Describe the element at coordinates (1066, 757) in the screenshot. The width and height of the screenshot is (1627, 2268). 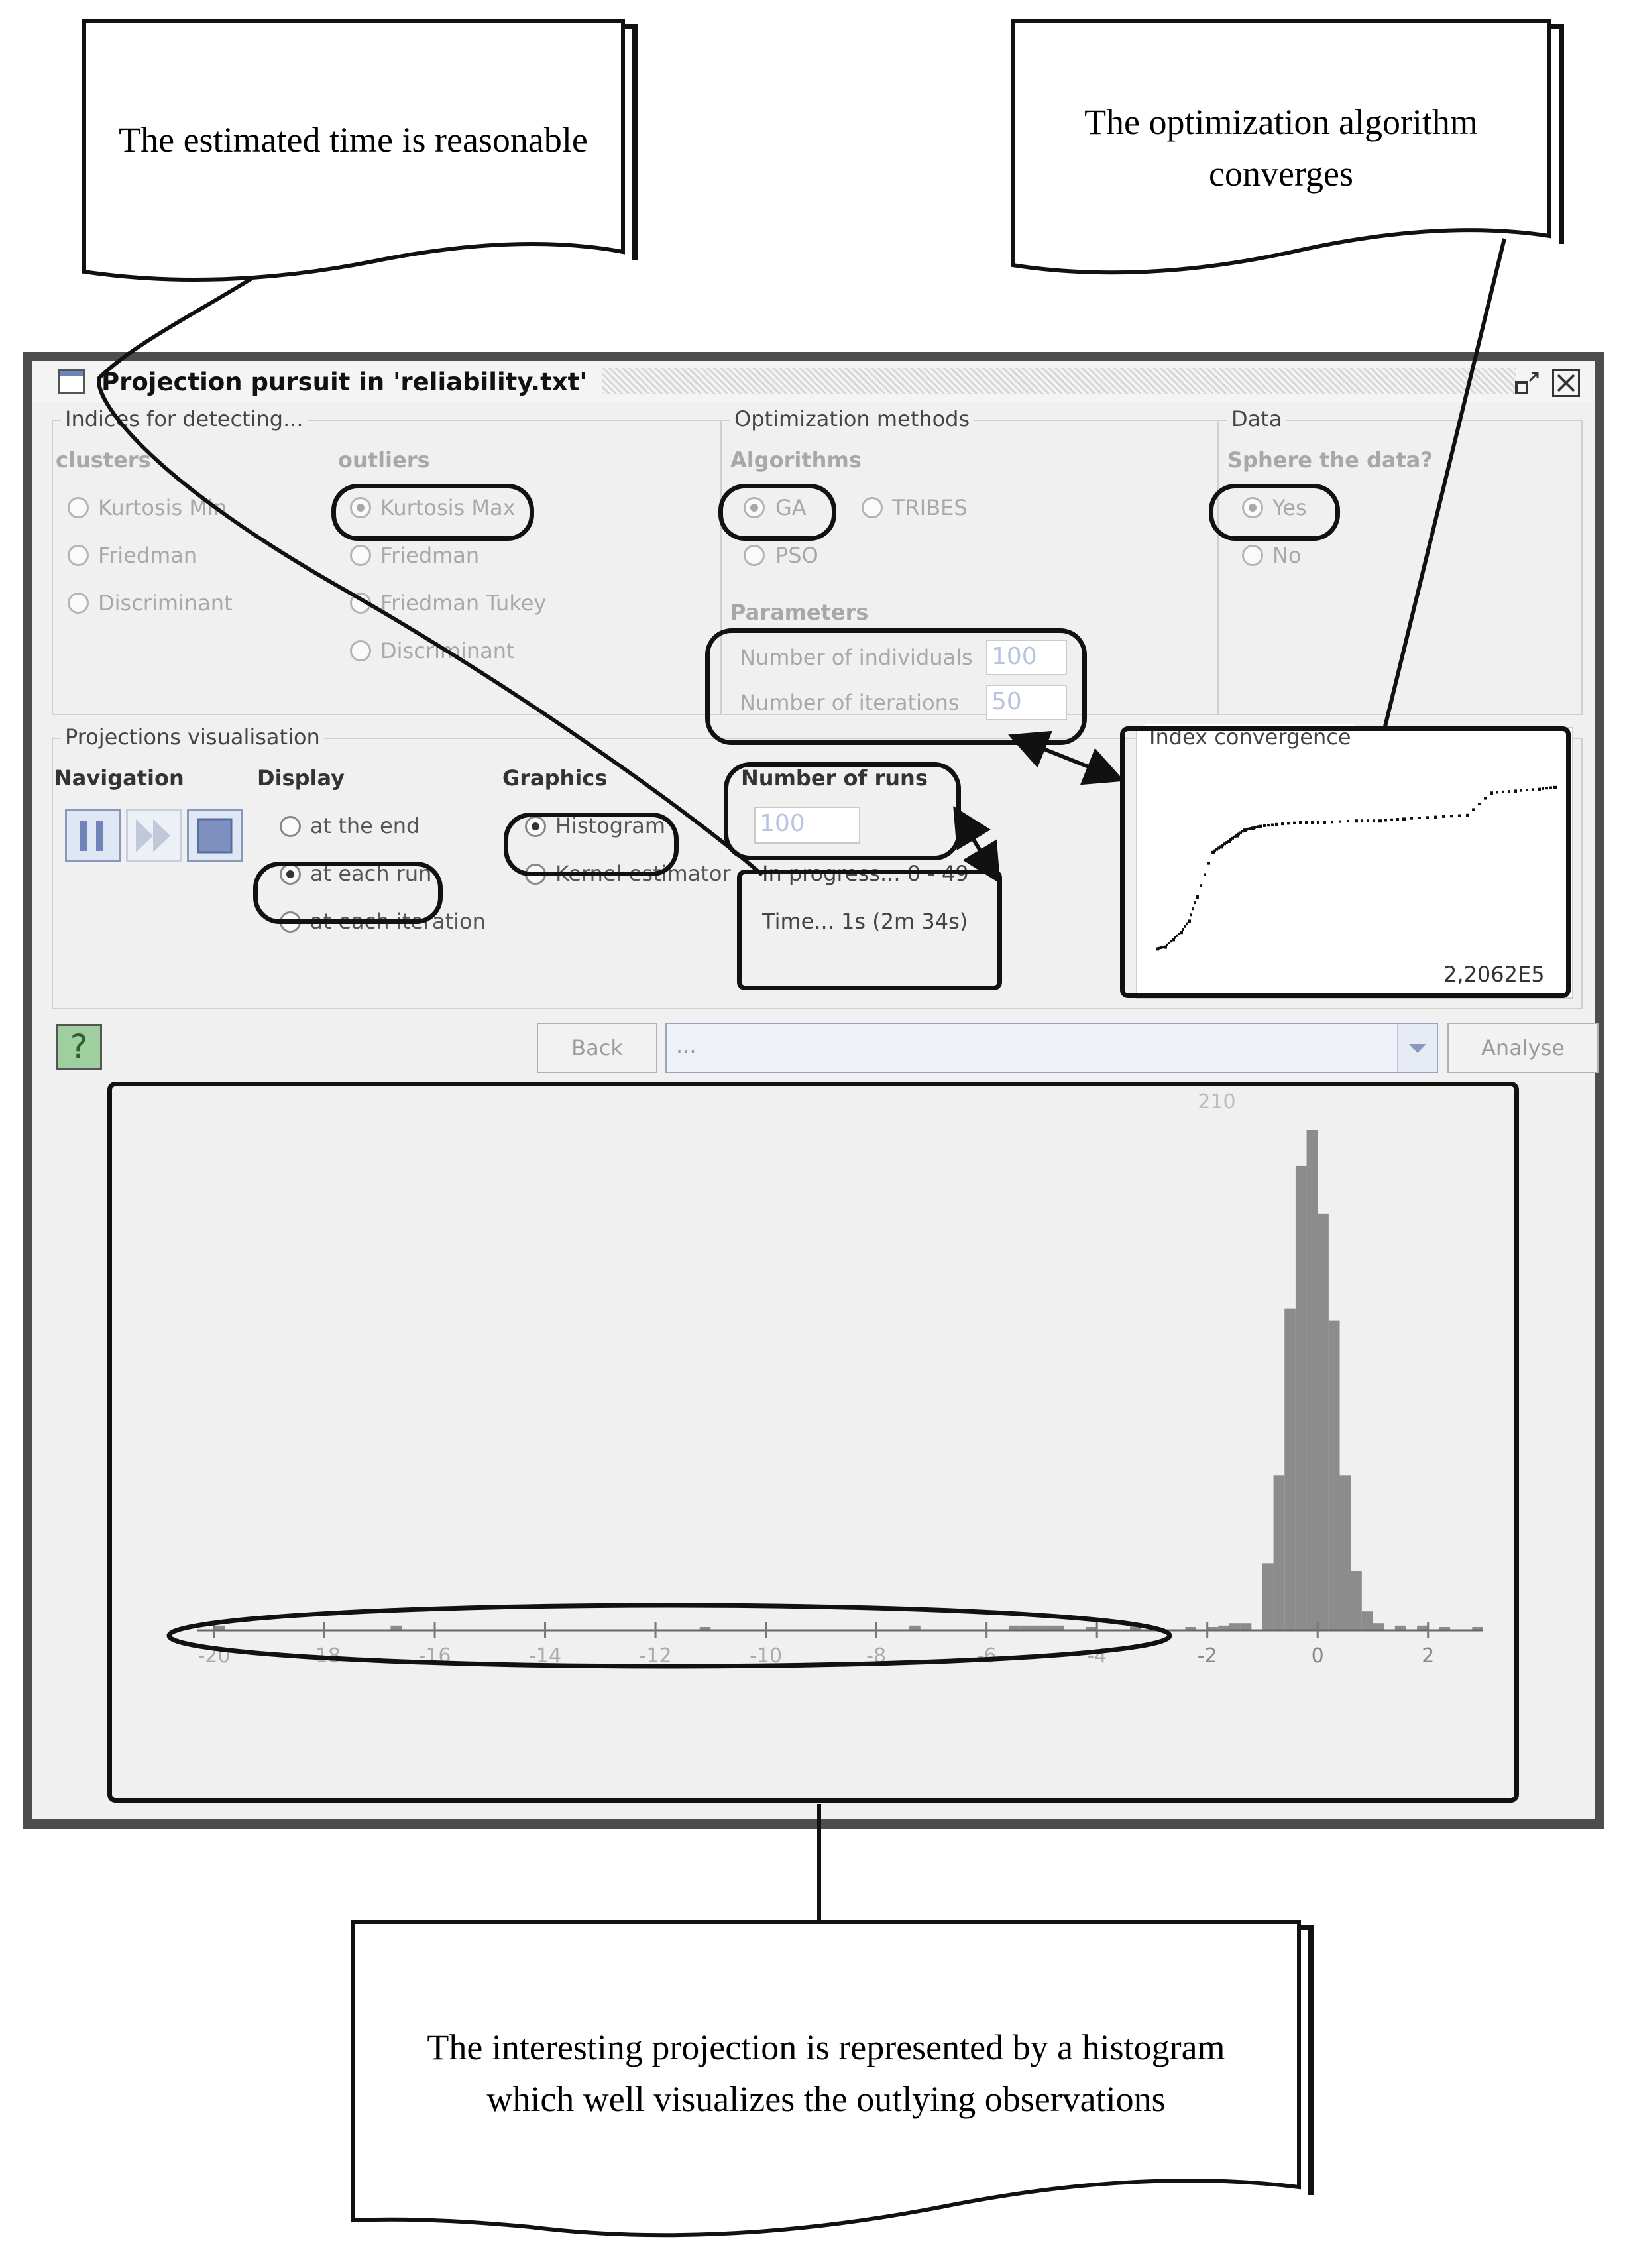
I see `arrow-parameters-convergence` at that location.